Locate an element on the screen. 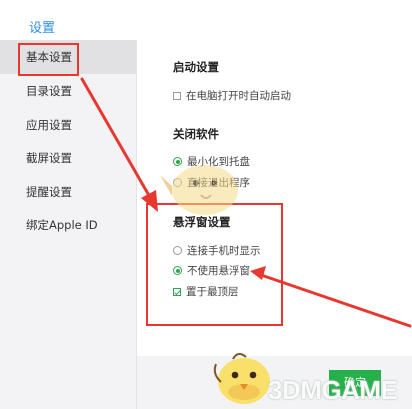 The height and width of the screenshot is (409, 412). site-watermark: 3DMGAME is located at coordinates (333, 390).